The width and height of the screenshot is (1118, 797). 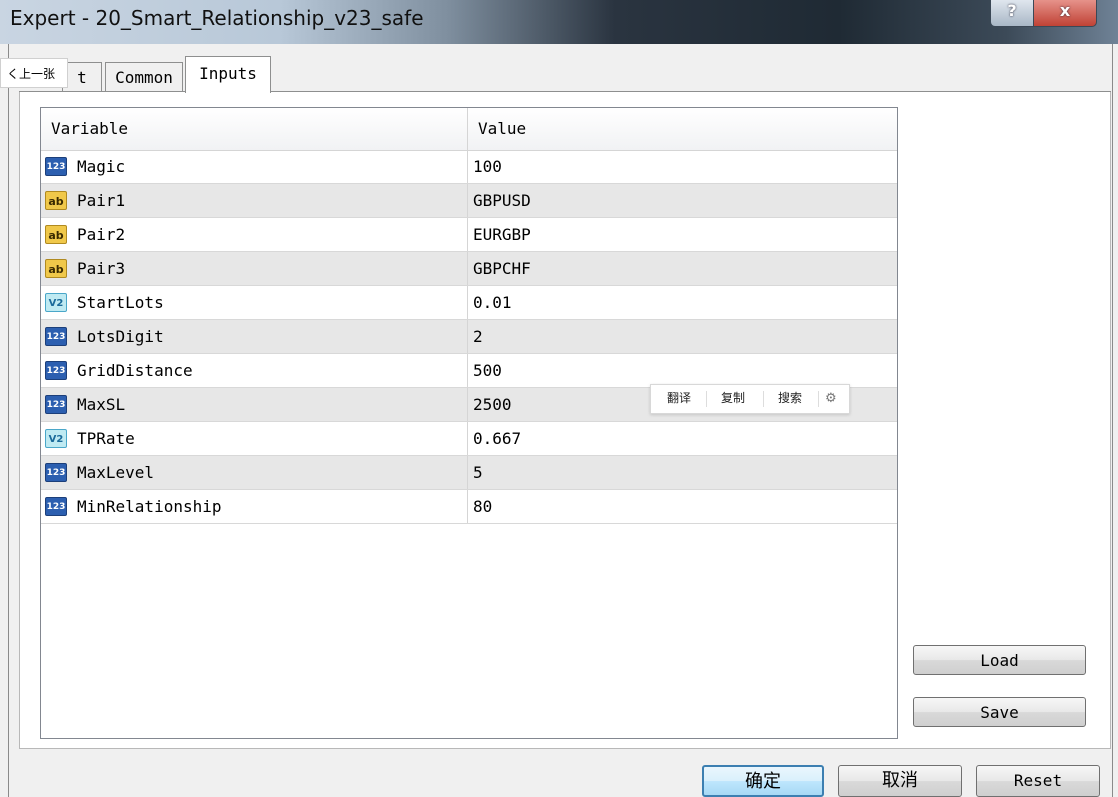 I want to click on table-row: 123 LotsDigit 2, so click(x=469, y=337).